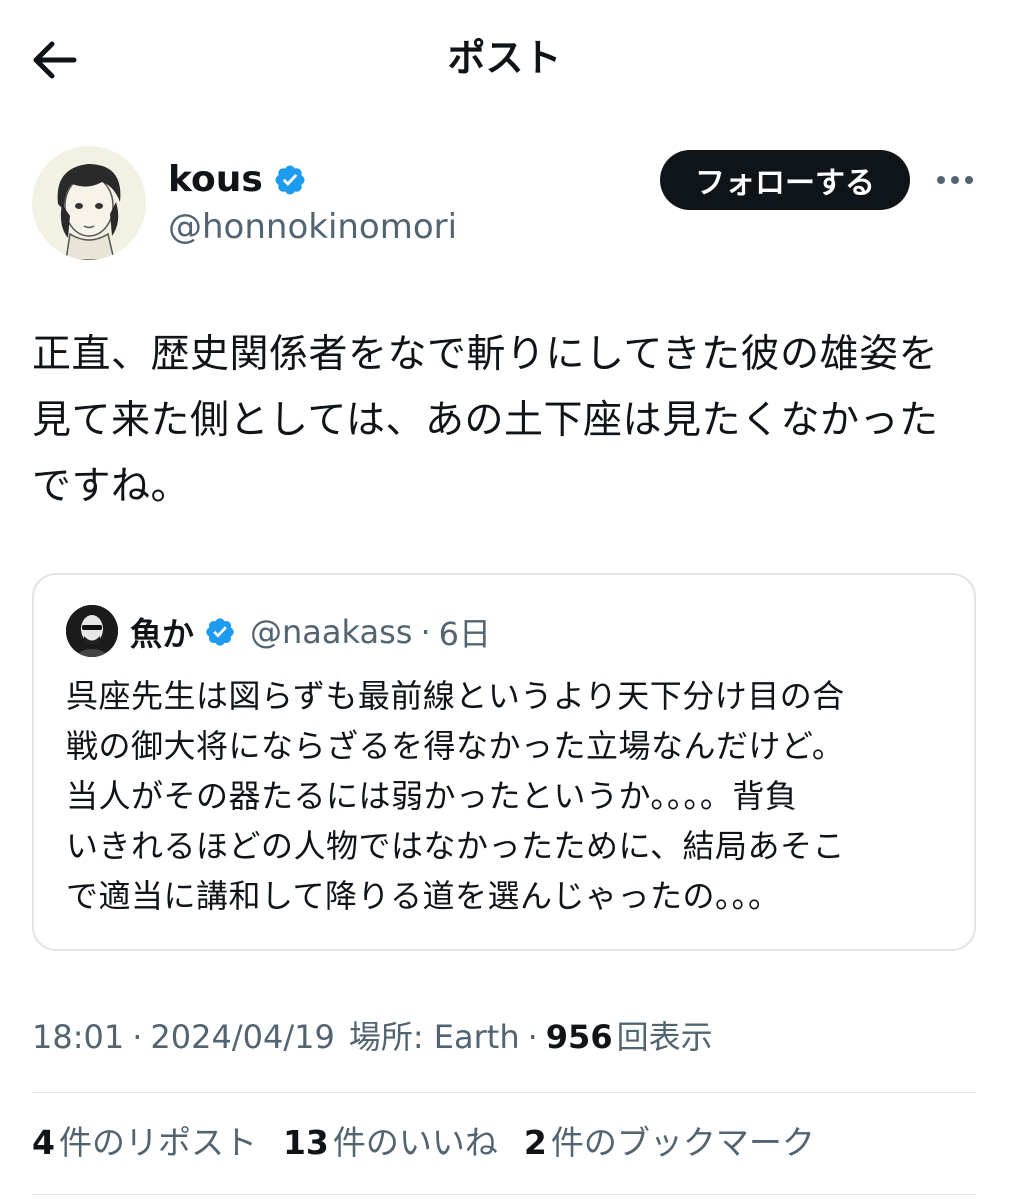  I want to click on engagement-stats: 4 件のリポスト 13 件のいいね 2 件のブックマーク, so click(436, 1143).